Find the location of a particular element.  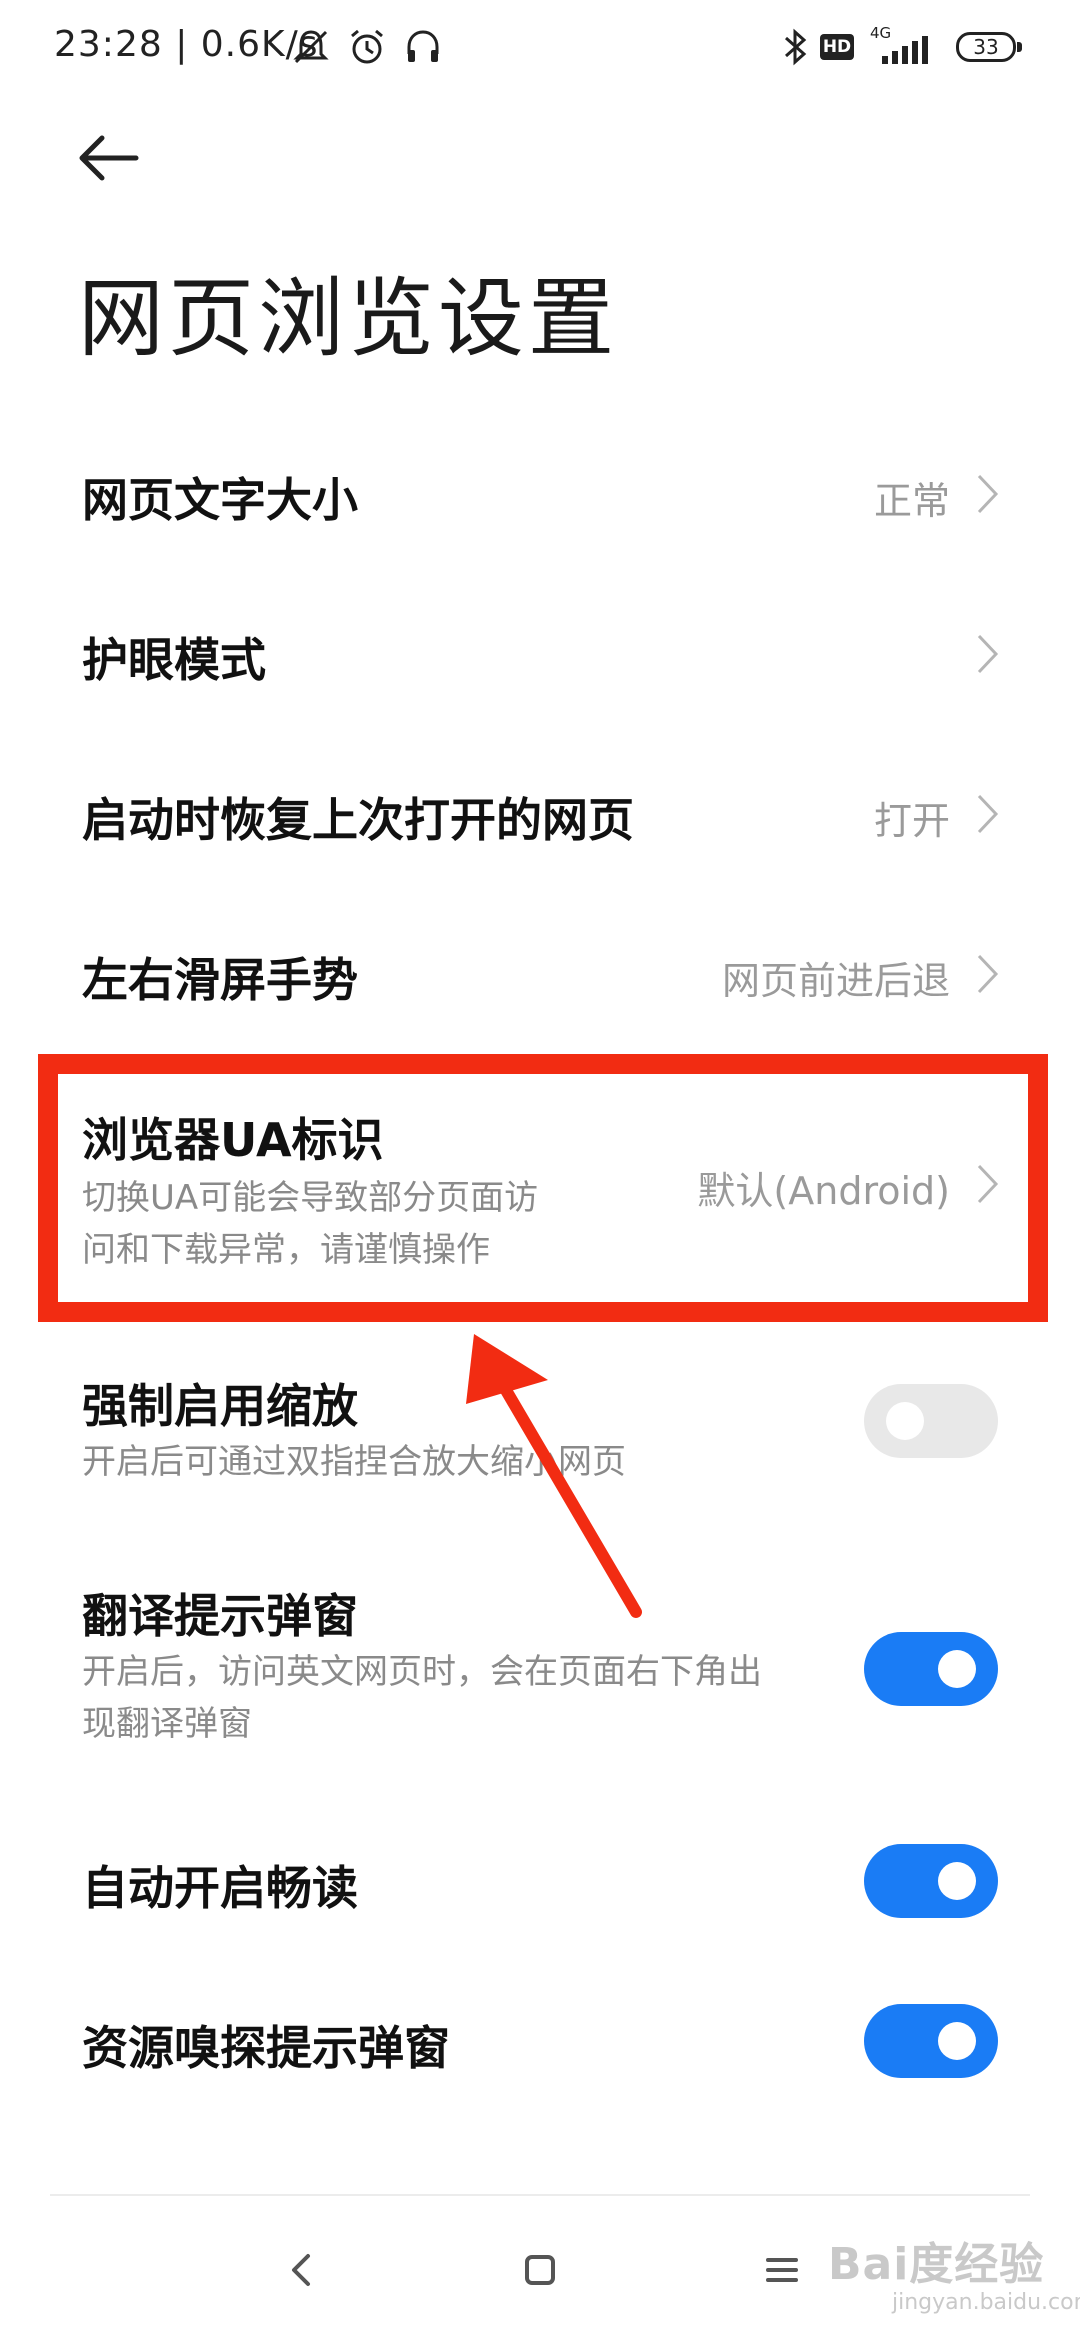

toggle-row-resource-sniff: 资源嗅探提示弹窗 is located at coordinates (540, 2045).